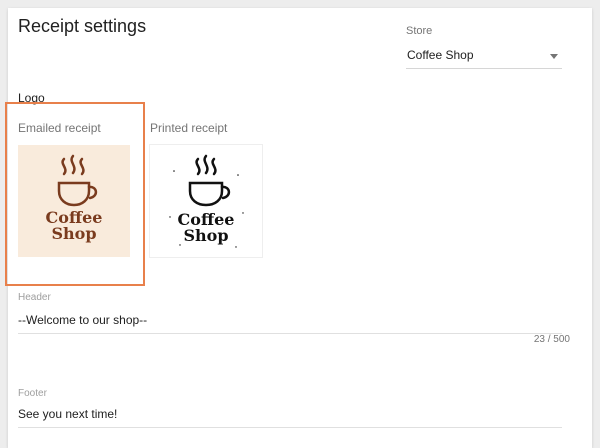 The image size is (600, 448). Describe the element at coordinates (34, 297) in the screenshot. I see `header-label: Header` at that location.